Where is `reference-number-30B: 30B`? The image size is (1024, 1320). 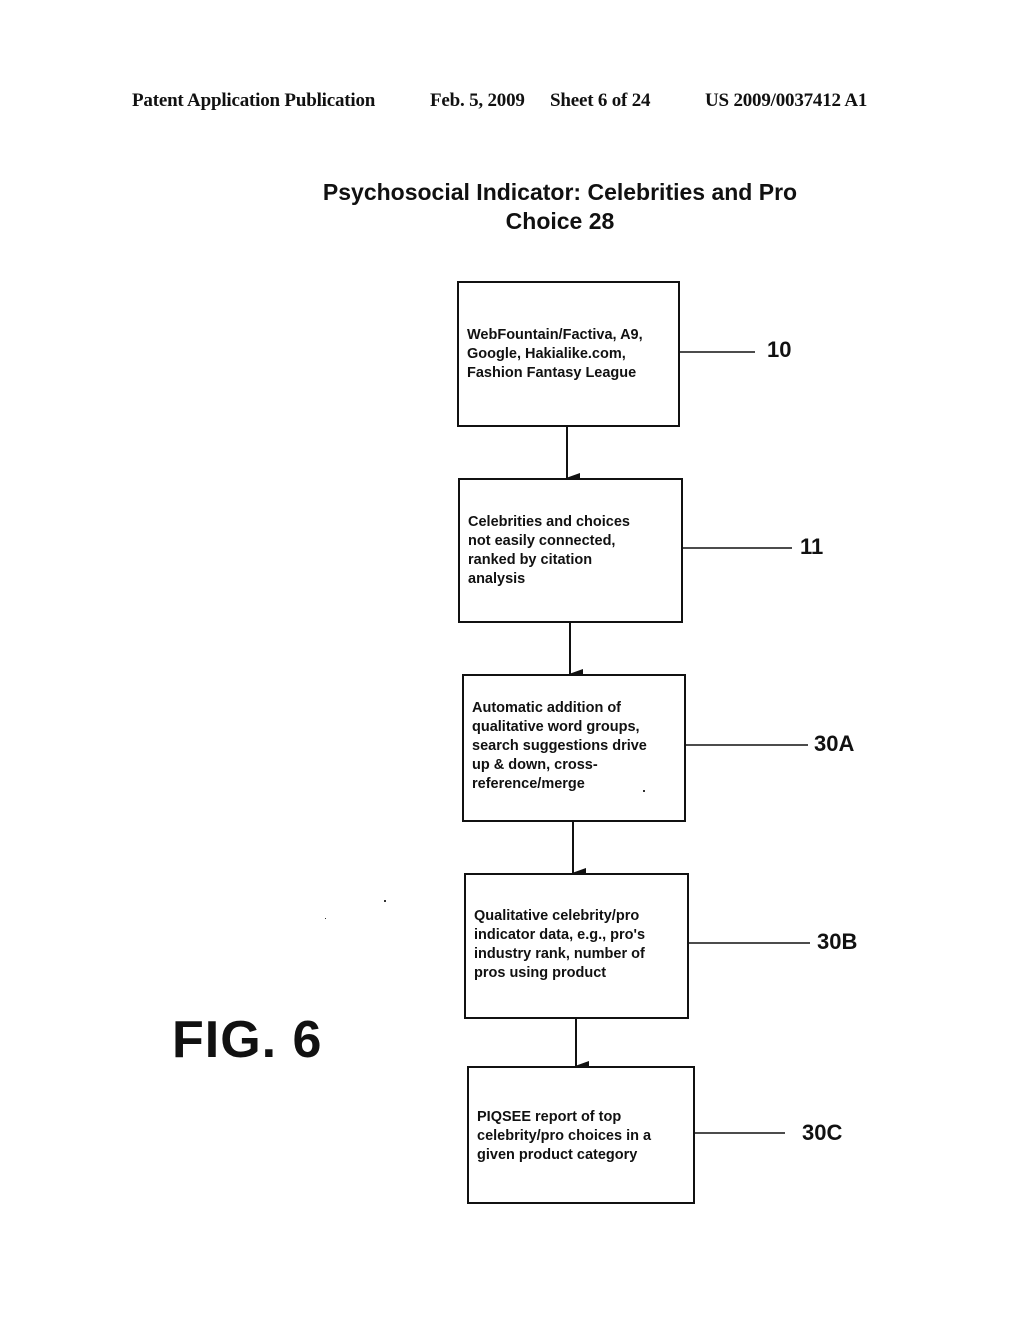 reference-number-30B: 30B is located at coordinates (837, 941).